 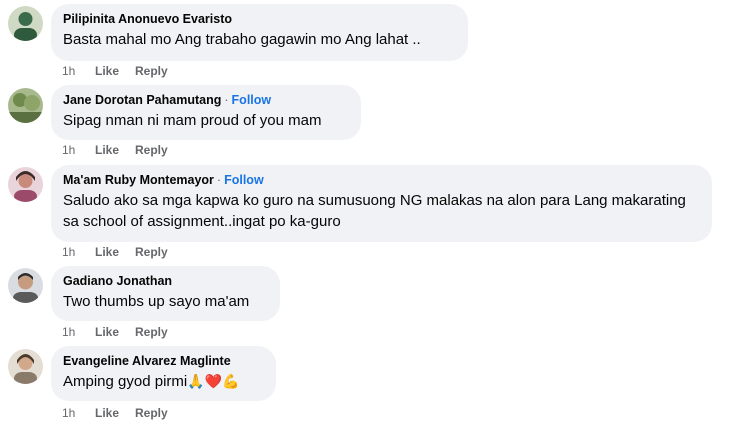 What do you see at coordinates (156, 301) in the screenshot?
I see `comment-text: Two thumbs up sayo ma'am` at bounding box center [156, 301].